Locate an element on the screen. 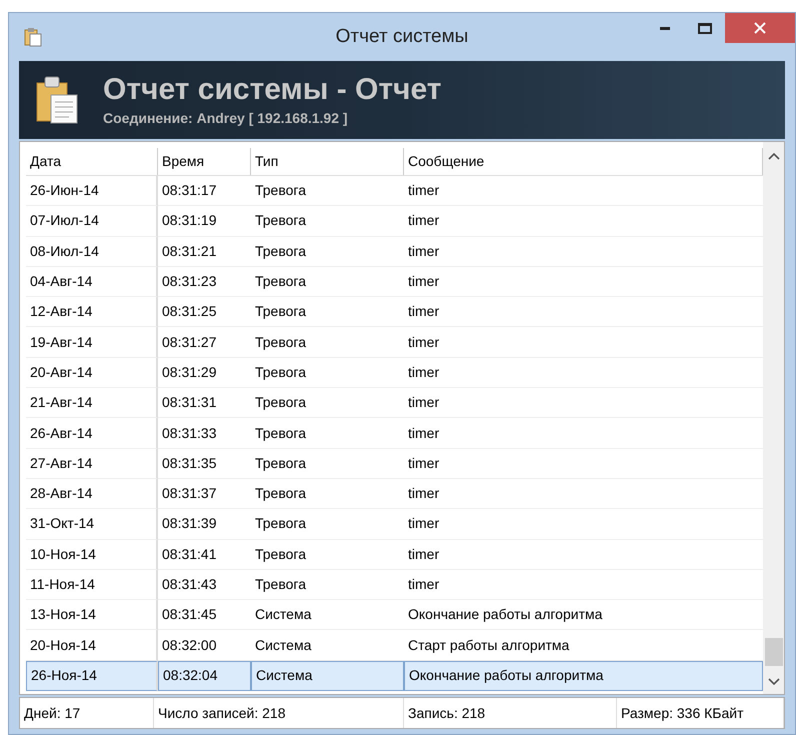  table-cell: 08:31:19 is located at coordinates (204, 221).